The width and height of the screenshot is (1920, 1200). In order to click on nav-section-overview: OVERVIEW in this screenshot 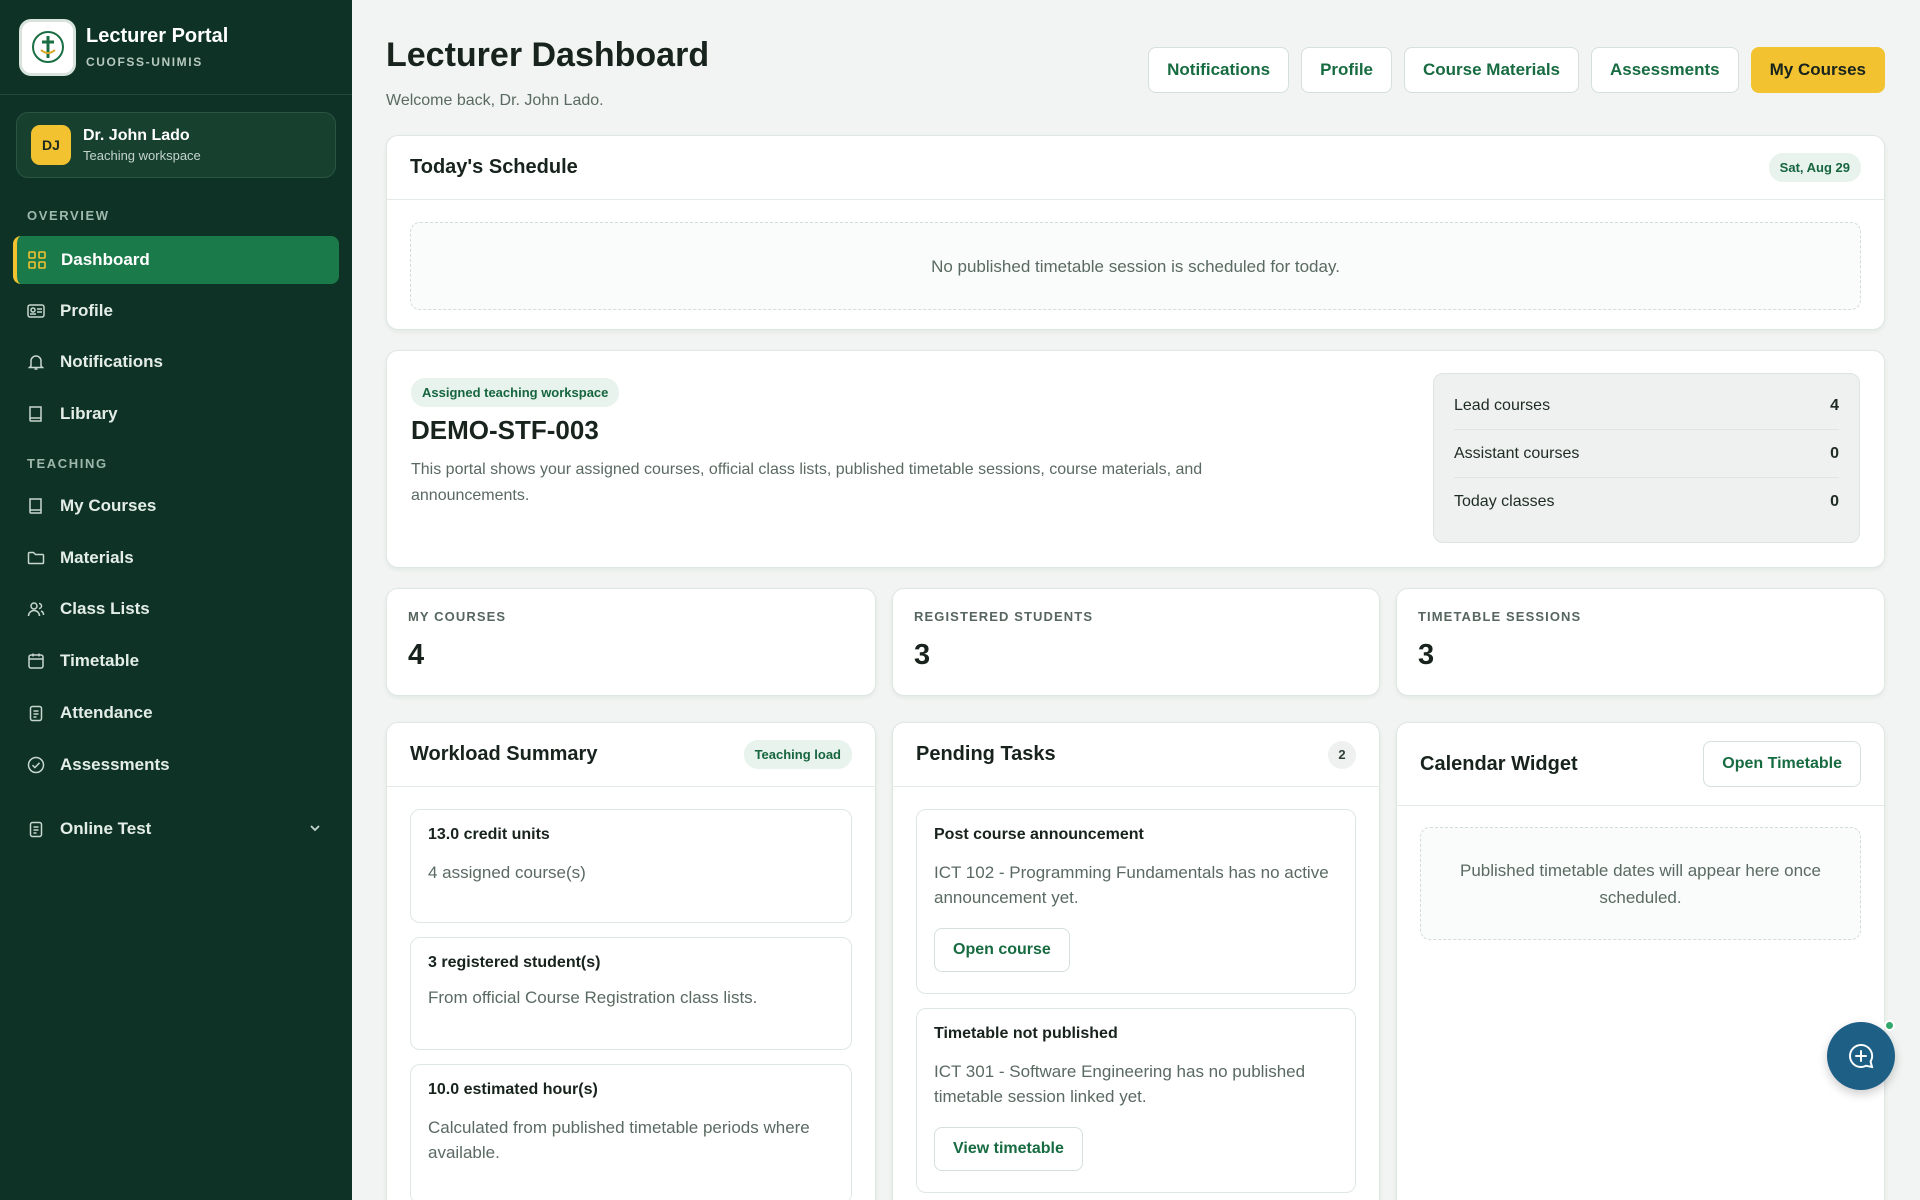, I will do `click(68, 215)`.